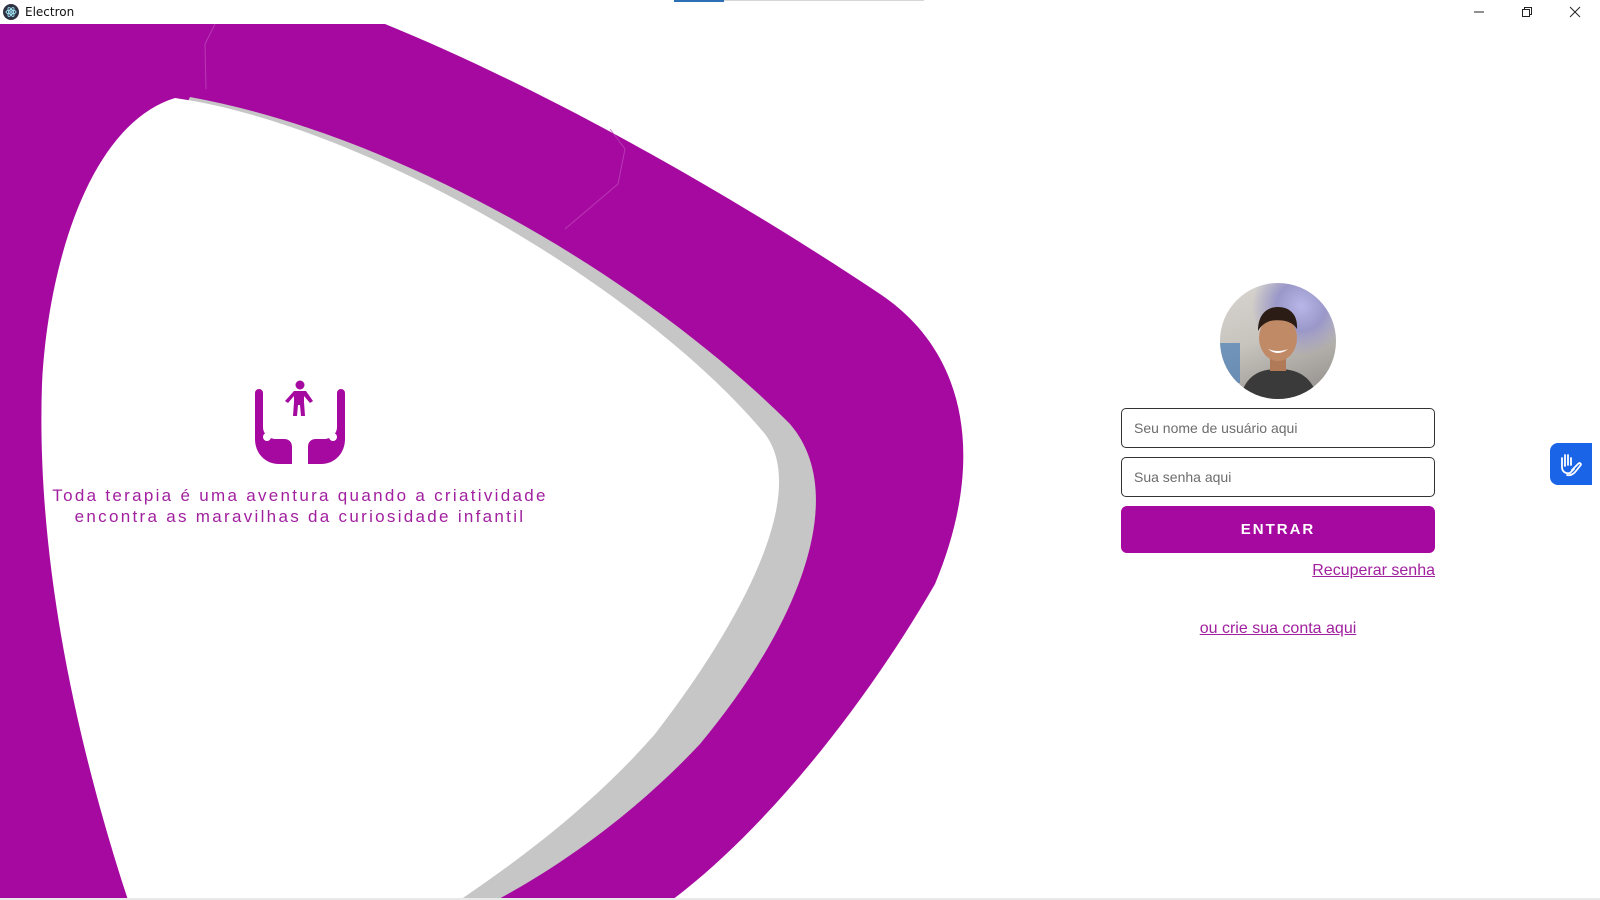 This screenshot has height=900, width=1600. I want to click on sign-language-hands-icon, so click(1571, 465).